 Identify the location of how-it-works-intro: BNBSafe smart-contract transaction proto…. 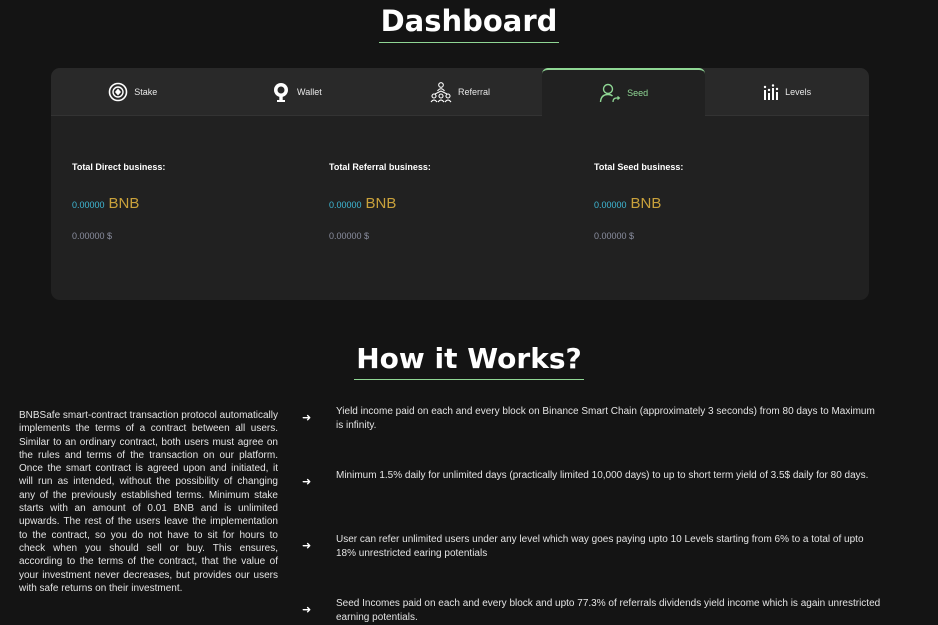
(148, 502).